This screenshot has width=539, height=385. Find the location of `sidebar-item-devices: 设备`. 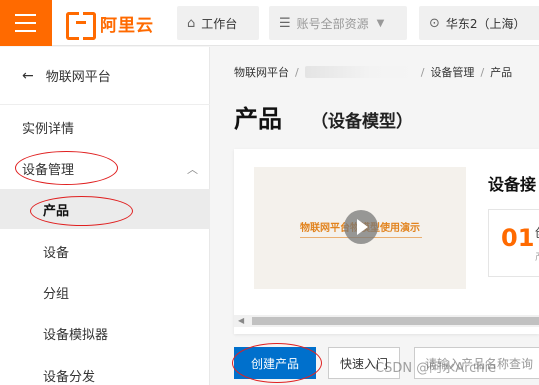

sidebar-item-devices: 设备 is located at coordinates (105, 251).